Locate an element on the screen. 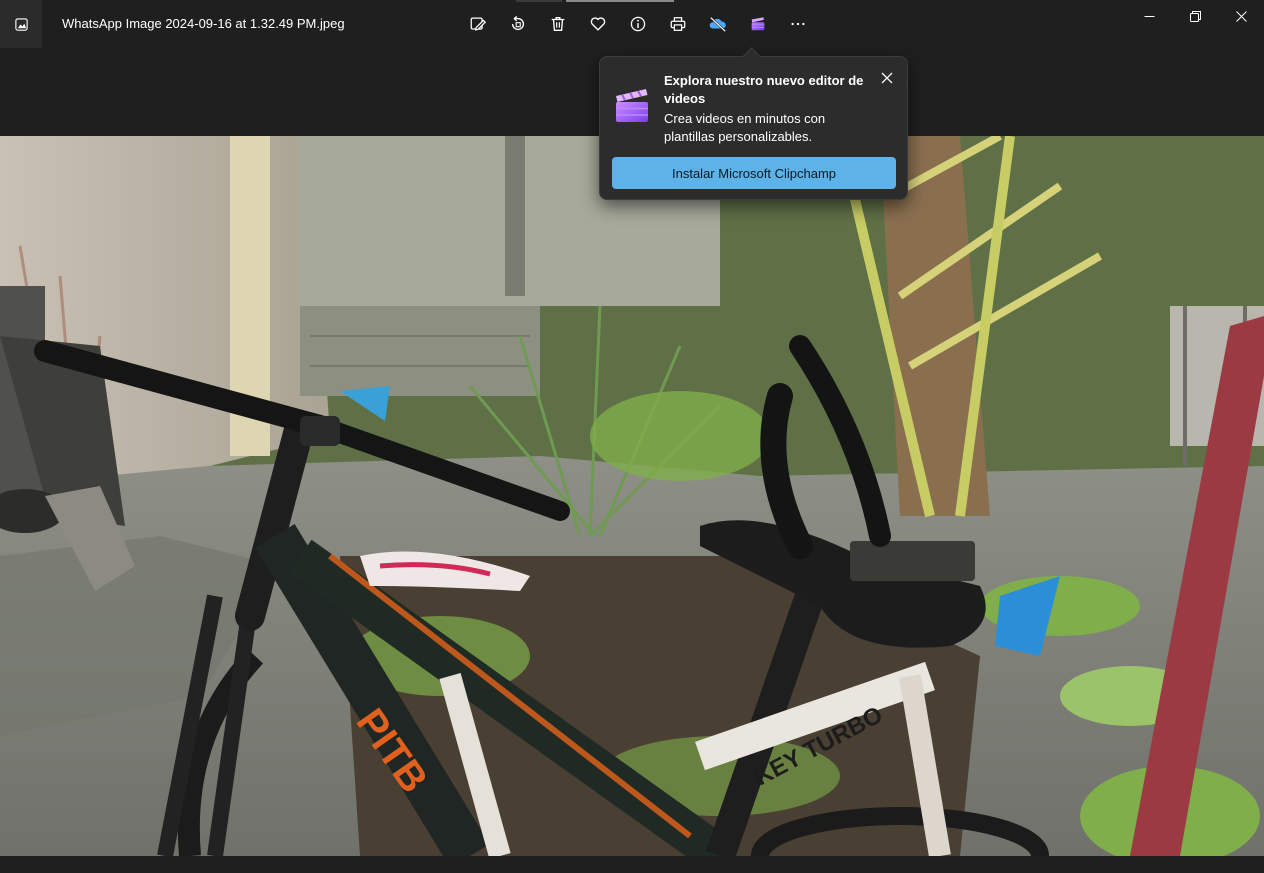  rotate-button is located at coordinates (518, 24).